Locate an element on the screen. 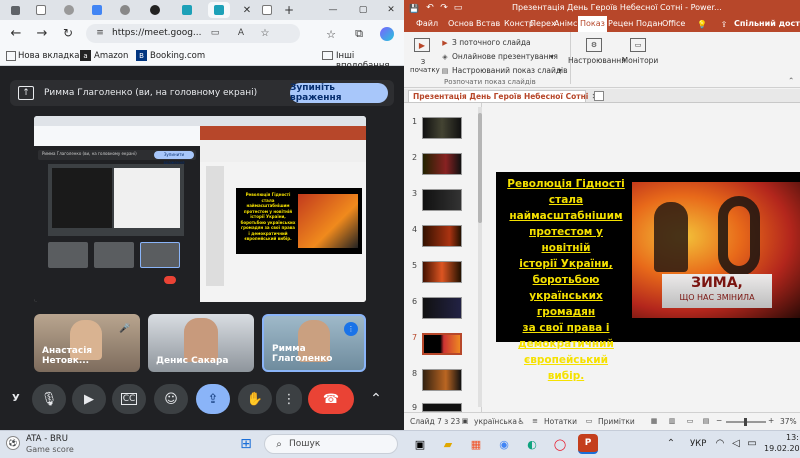 The height and width of the screenshot is (458, 800). tab-review: Рецен is located at coordinates (620, 24).